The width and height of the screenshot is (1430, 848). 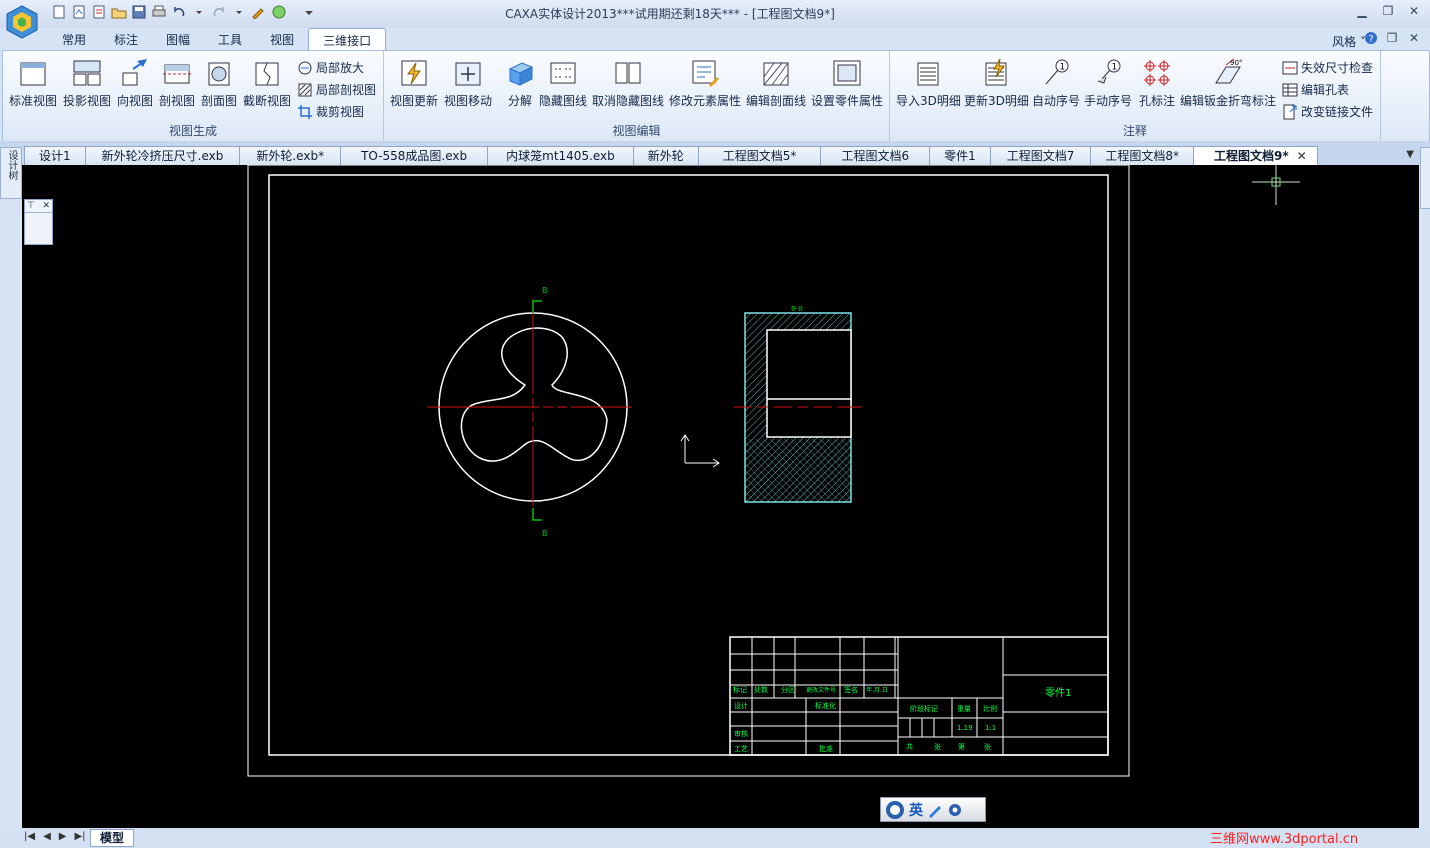 I want to click on minimize-icon: ▁, so click(x=1362, y=11).